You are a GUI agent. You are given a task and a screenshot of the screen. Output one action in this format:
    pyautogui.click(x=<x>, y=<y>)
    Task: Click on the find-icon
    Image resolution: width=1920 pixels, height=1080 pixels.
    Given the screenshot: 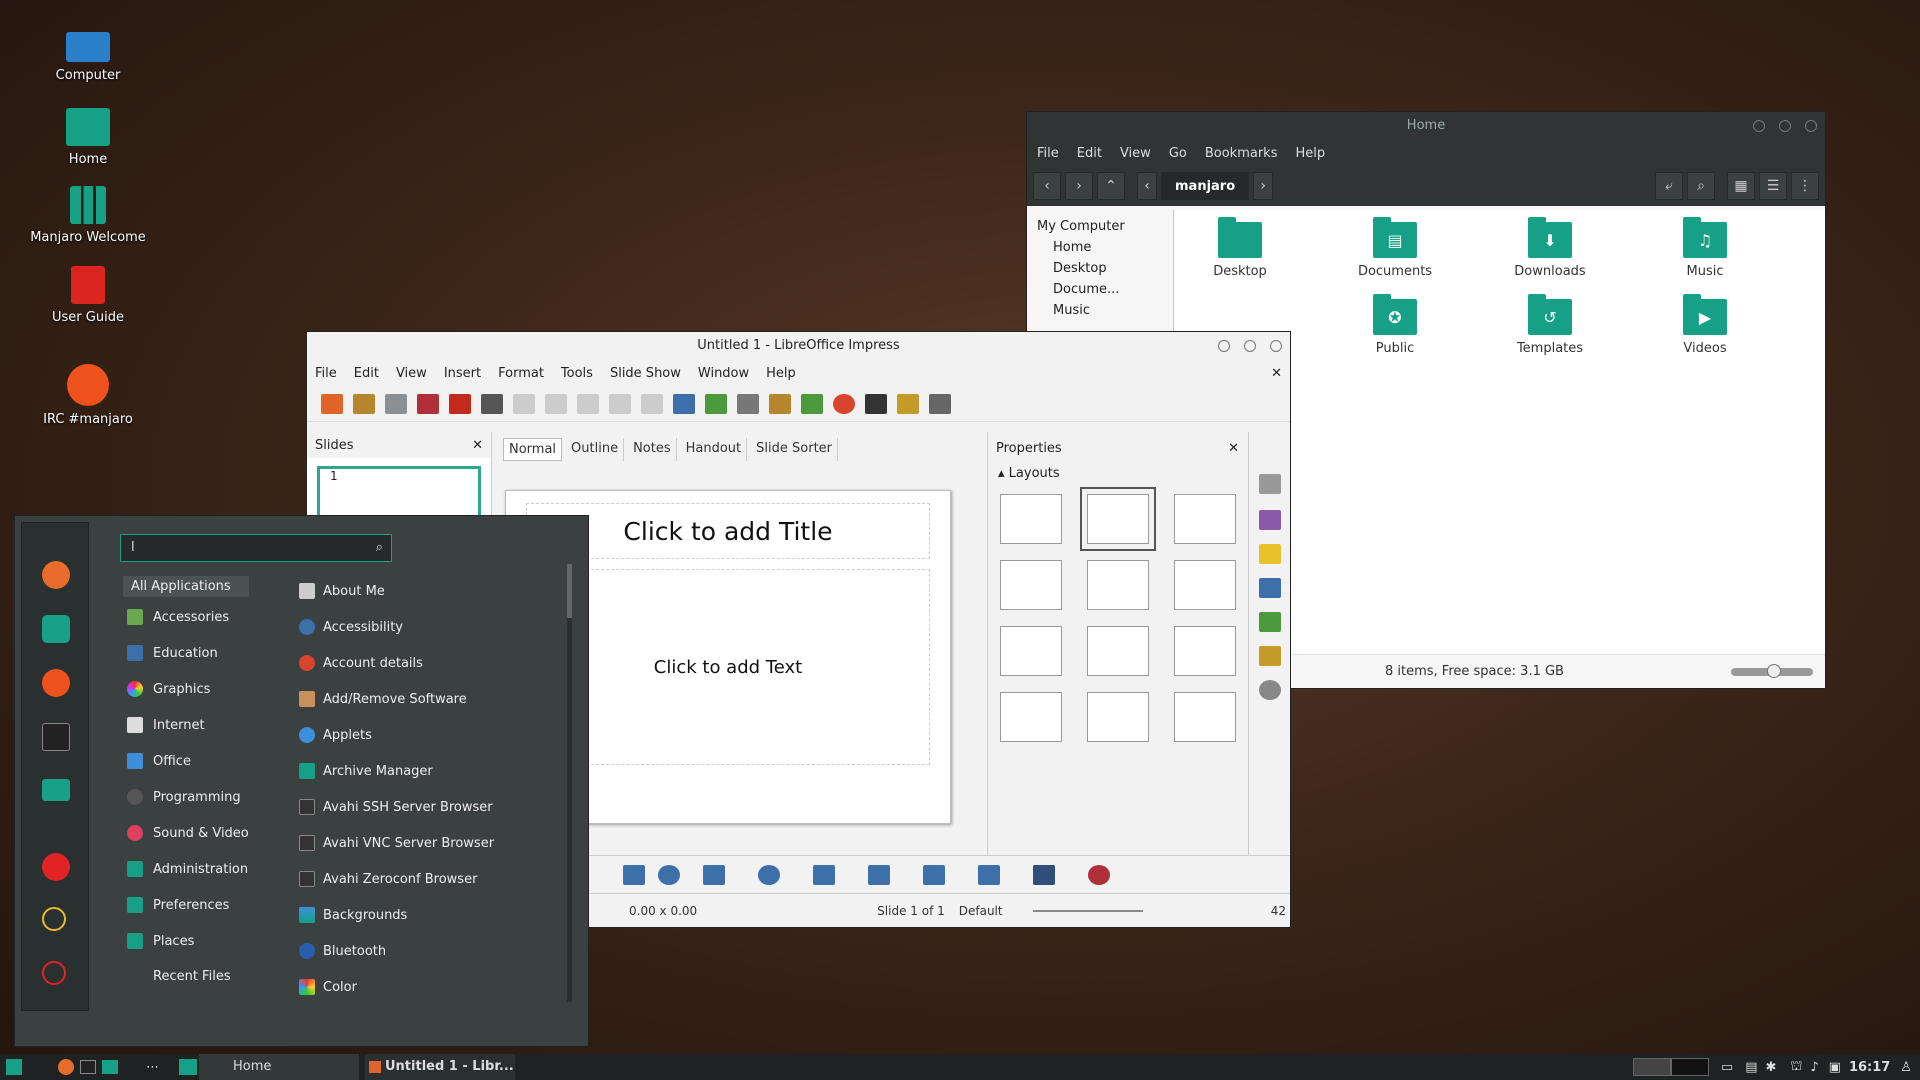 What is the action you would take?
    pyautogui.click(x=684, y=403)
    